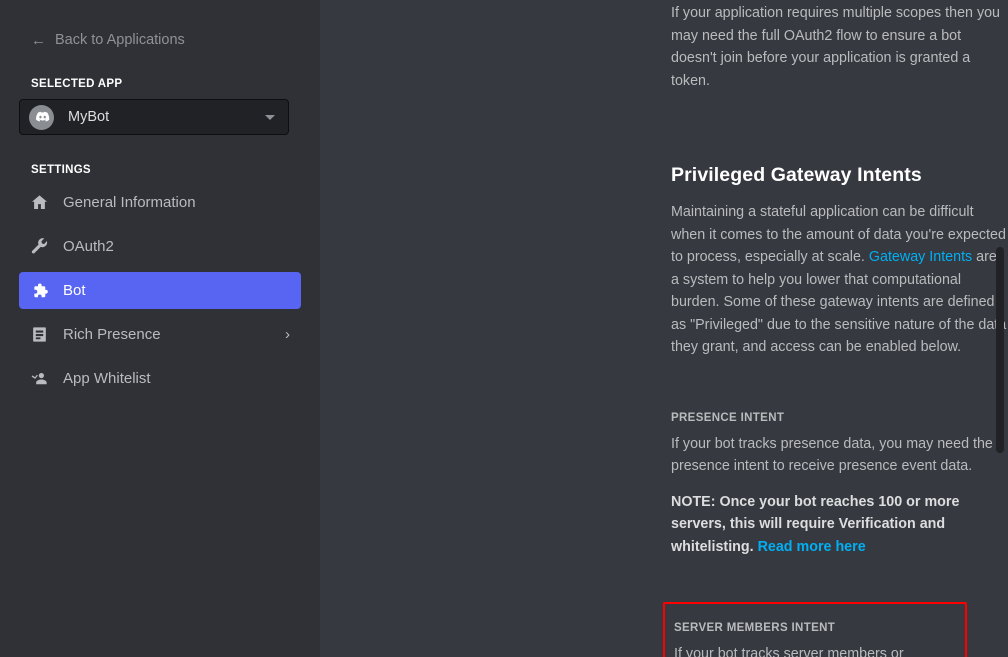 This screenshot has width=1008, height=657. I want to click on sidebar-item-label: App Whitelist, so click(107, 378).